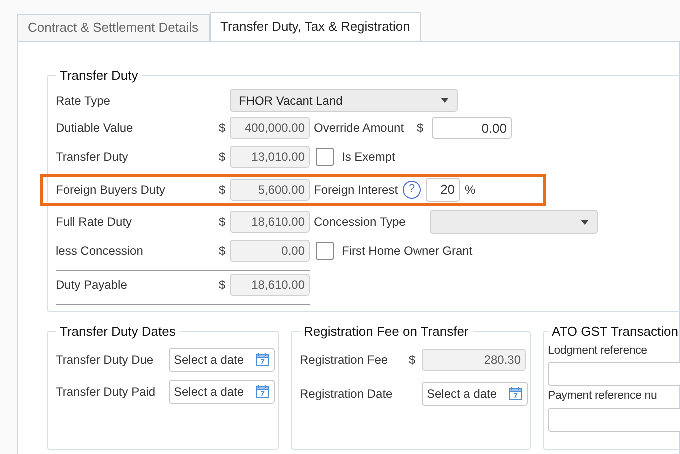  What do you see at coordinates (118, 331) in the screenshot?
I see `section-title: Transfer Duty Dates` at bounding box center [118, 331].